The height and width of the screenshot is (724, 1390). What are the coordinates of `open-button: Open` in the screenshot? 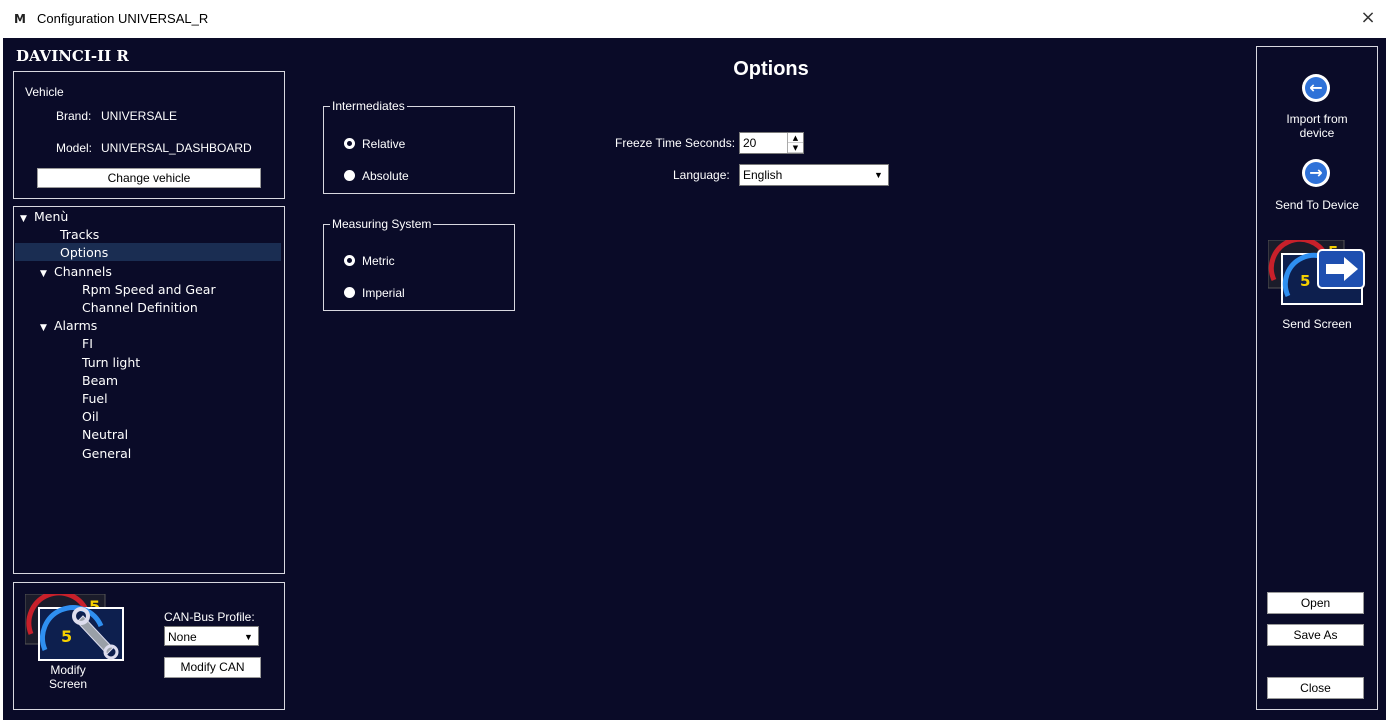 It's located at (1315, 603).